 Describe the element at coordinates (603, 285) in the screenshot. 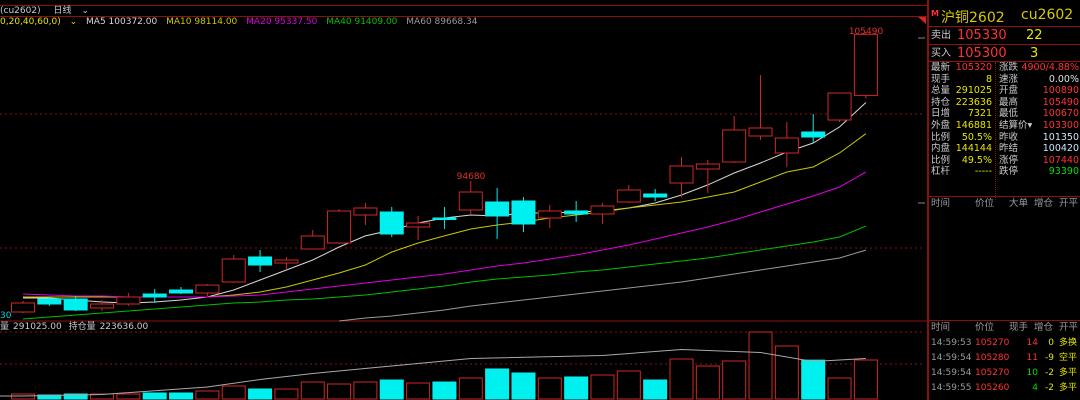

I see `ma60-line` at that location.